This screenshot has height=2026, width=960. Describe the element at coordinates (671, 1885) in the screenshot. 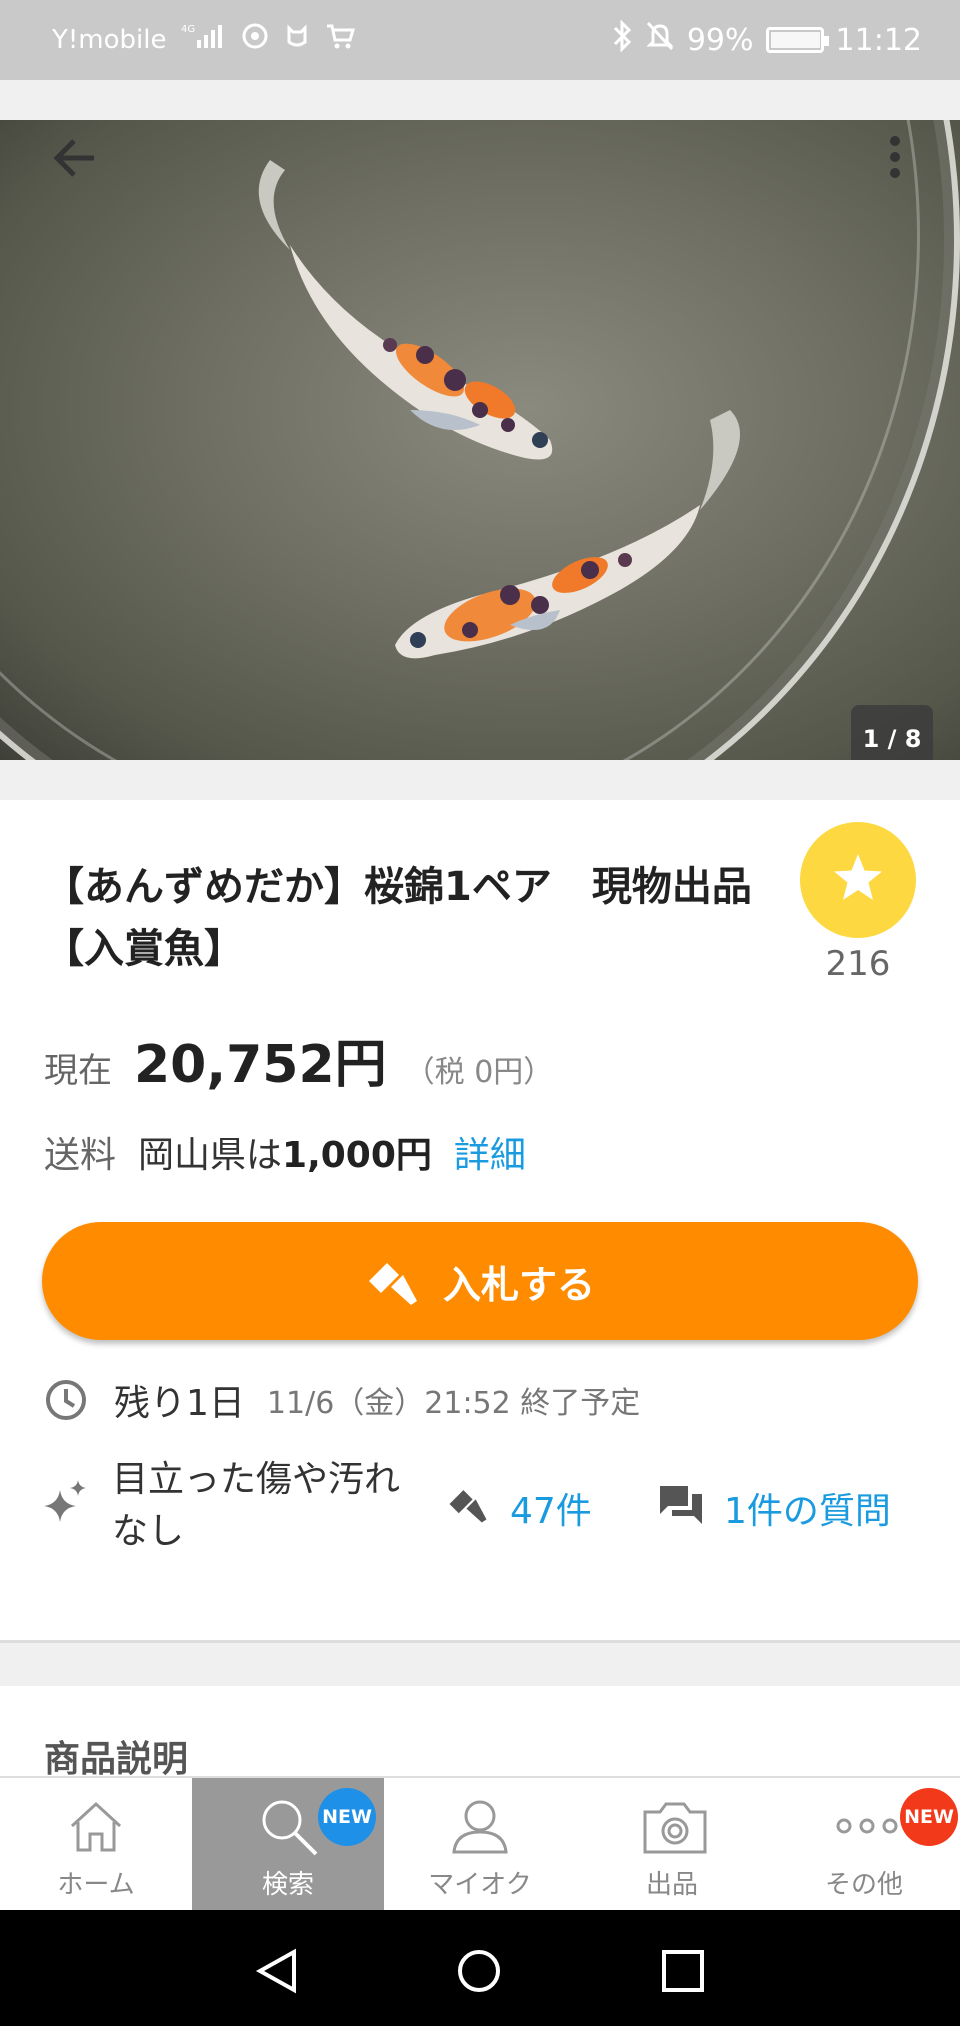

I see `nav-sell-label: 出品` at that location.